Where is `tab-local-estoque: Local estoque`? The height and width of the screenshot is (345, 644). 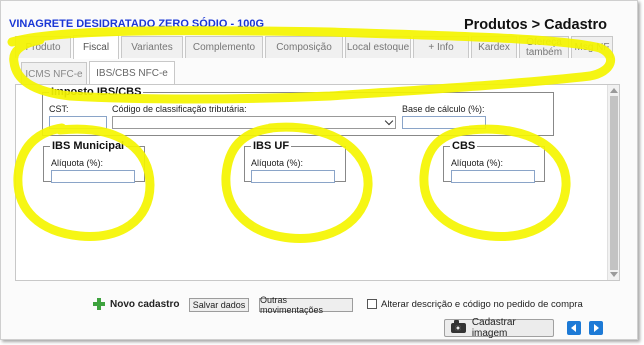
tab-local-estoque: Local estoque is located at coordinates (378, 47).